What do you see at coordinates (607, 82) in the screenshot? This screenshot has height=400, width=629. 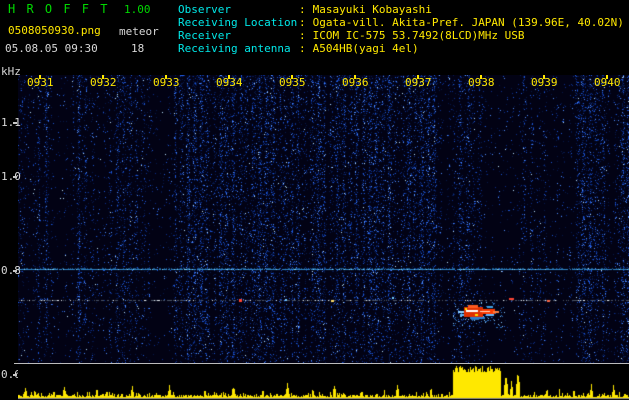 I see `time-tick-label: 0940` at bounding box center [607, 82].